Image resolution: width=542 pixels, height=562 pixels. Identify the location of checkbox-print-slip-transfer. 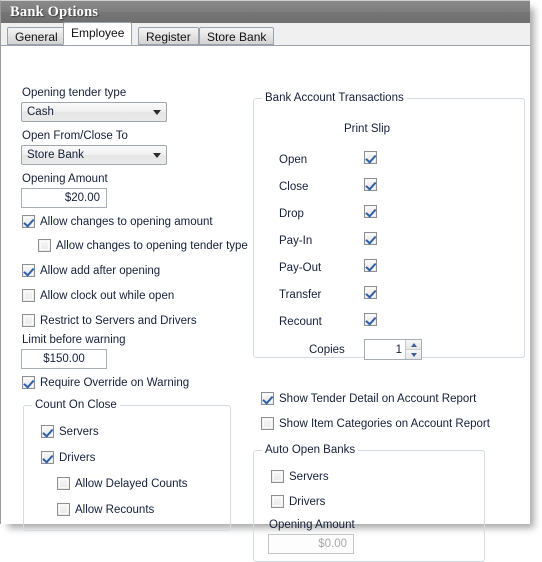
(373, 292).